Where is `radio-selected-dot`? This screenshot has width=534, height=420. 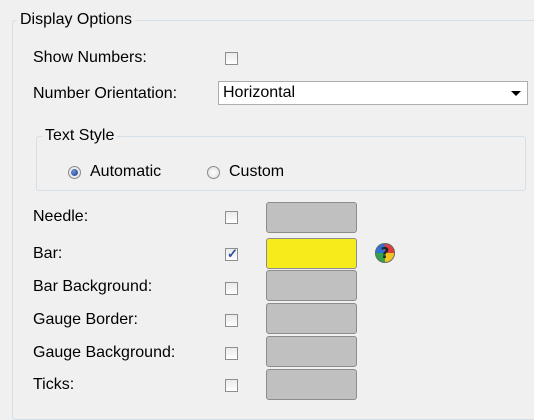
radio-selected-dot is located at coordinates (74, 172).